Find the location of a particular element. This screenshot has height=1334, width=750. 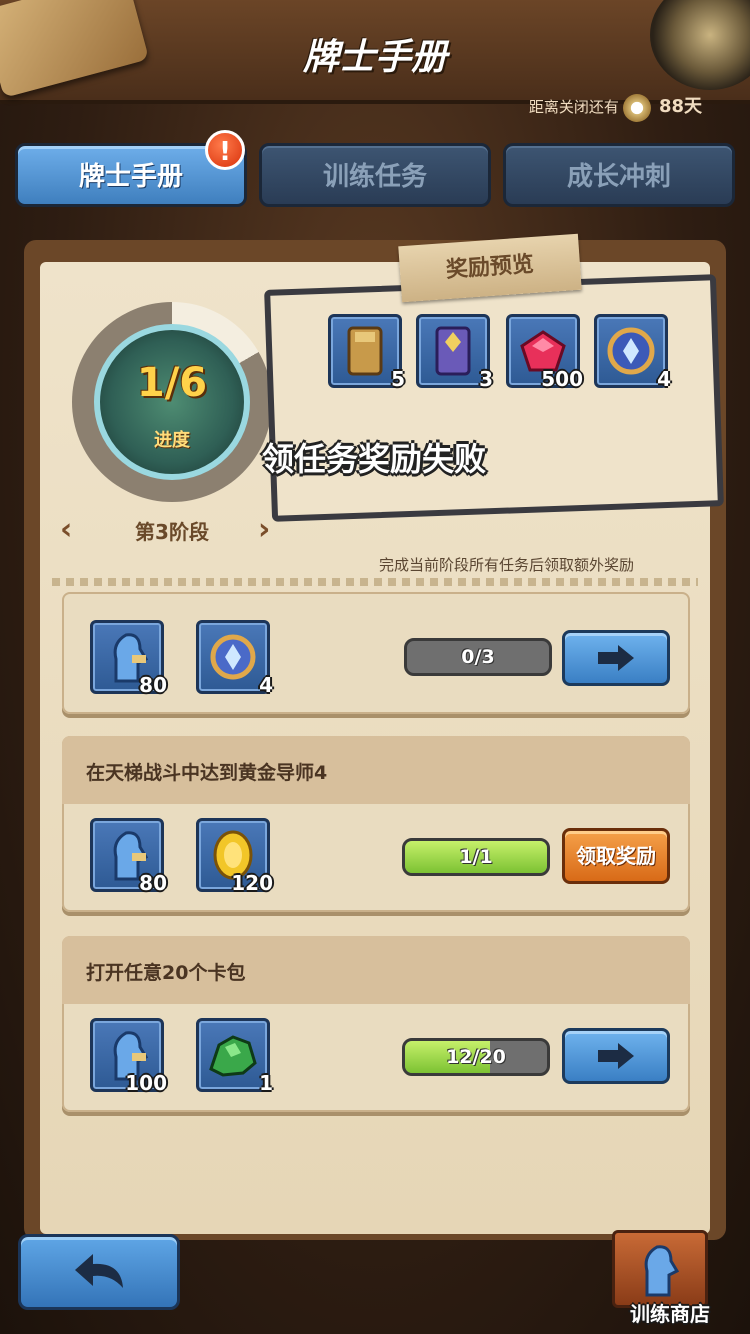

reward-item: 4 is located at coordinates (632, 352).